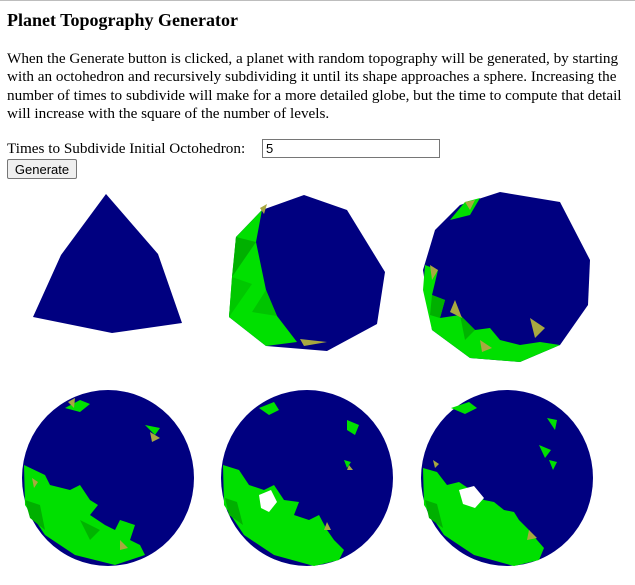 The height and width of the screenshot is (585, 635). Describe the element at coordinates (123, 20) in the screenshot. I see `page-title: Planet Topography Generator` at that location.